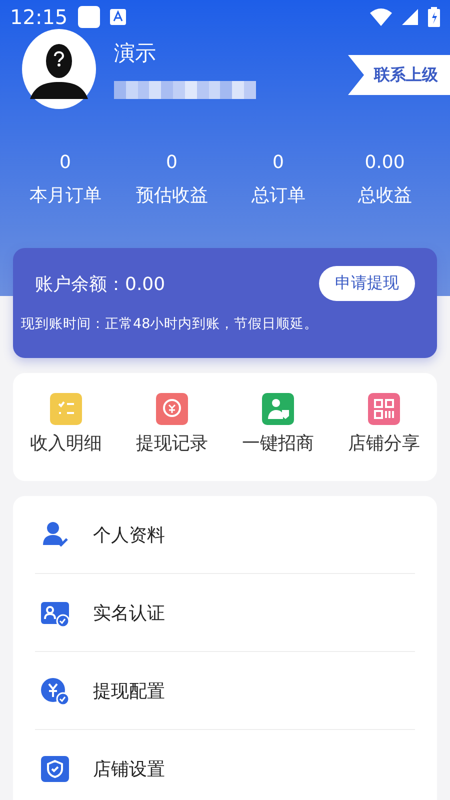 The height and width of the screenshot is (800, 450). I want to click on withdraw-button: 申请提现, so click(367, 283).